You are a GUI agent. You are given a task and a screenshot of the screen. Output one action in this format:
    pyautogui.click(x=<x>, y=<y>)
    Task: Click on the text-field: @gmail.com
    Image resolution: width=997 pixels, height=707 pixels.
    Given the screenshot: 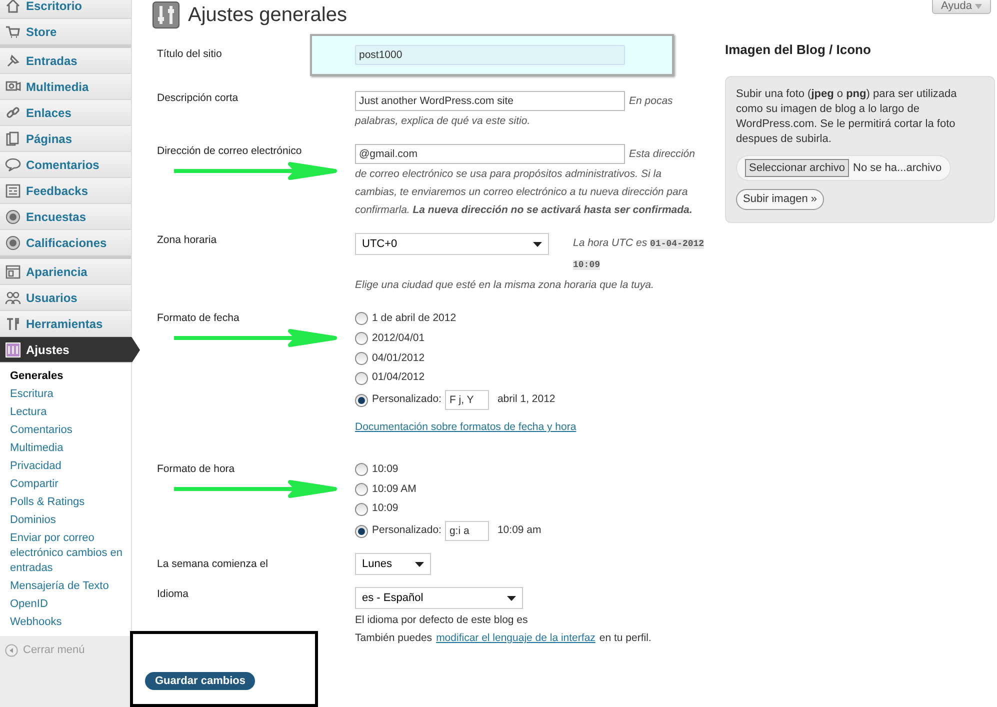 What is the action you would take?
    pyautogui.click(x=490, y=154)
    